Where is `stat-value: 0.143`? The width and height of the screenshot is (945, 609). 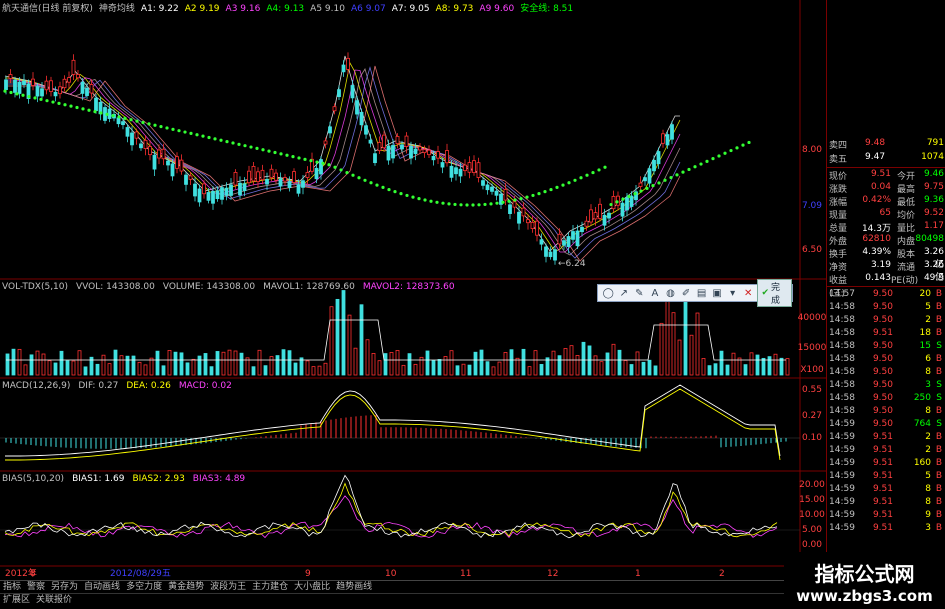 stat-value: 0.143 is located at coordinates (878, 278).